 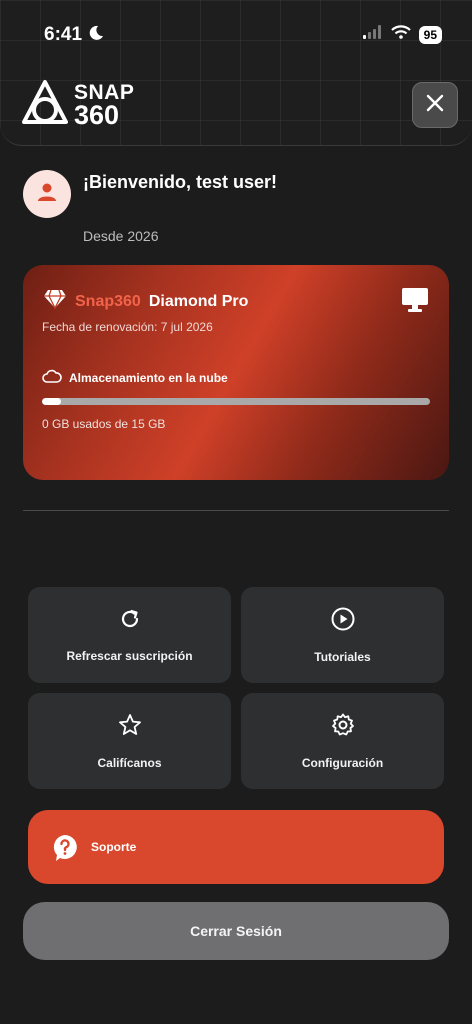 What do you see at coordinates (121, 236) in the screenshot?
I see `member-since: Desde 2026` at bounding box center [121, 236].